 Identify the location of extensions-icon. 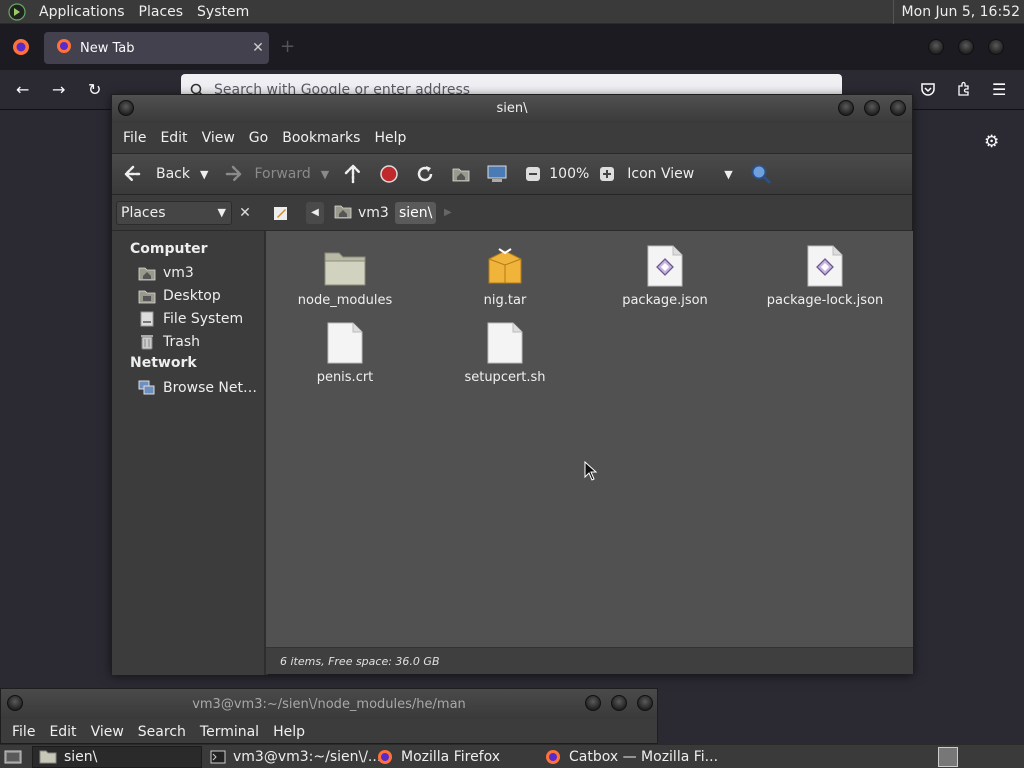
(964, 91).